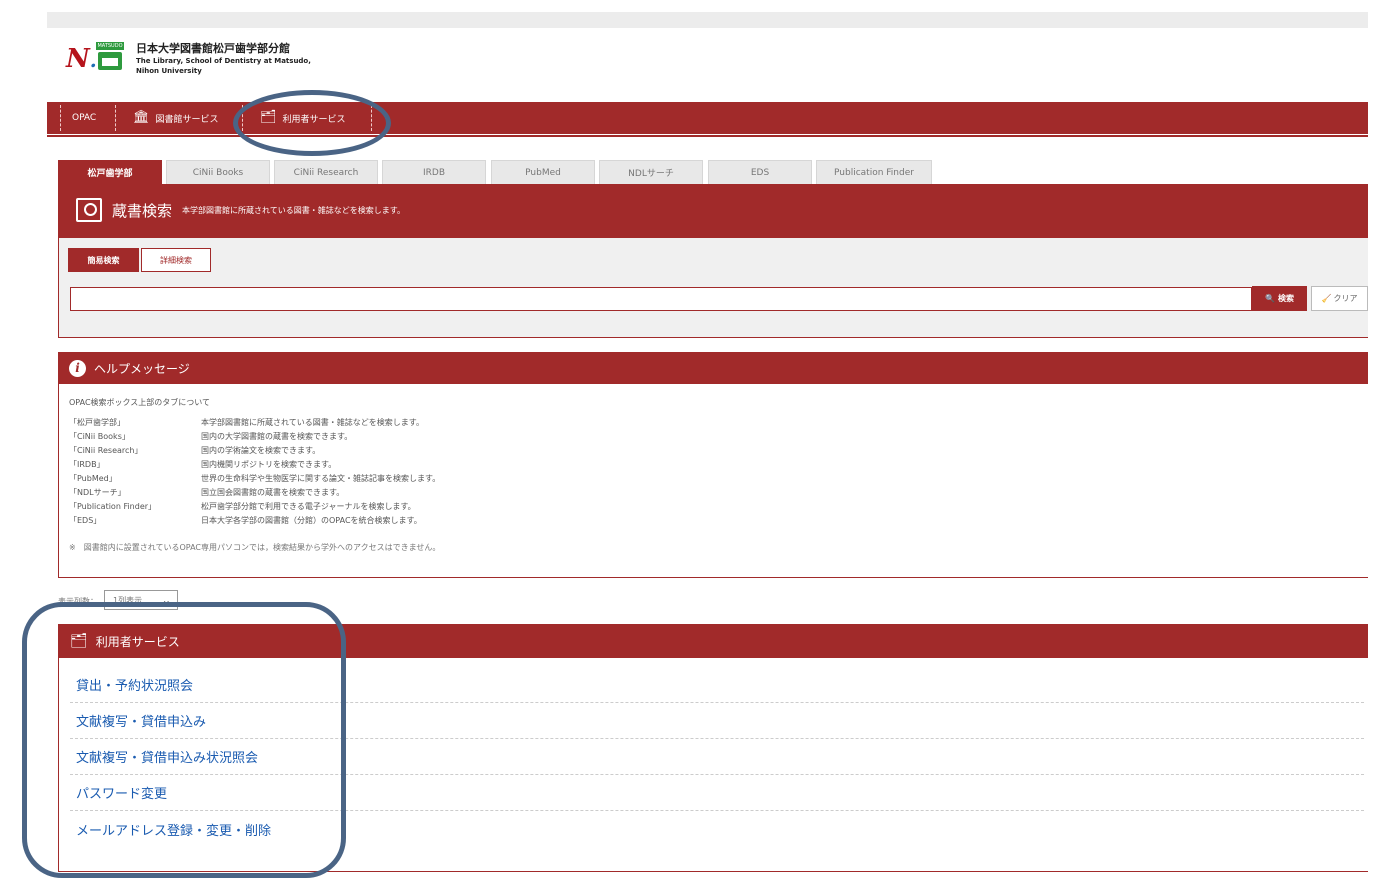 Image resolution: width=1388 pixels, height=894 pixels. Describe the element at coordinates (78, 601) in the screenshot. I see `columns-label: 表示列数：` at that location.